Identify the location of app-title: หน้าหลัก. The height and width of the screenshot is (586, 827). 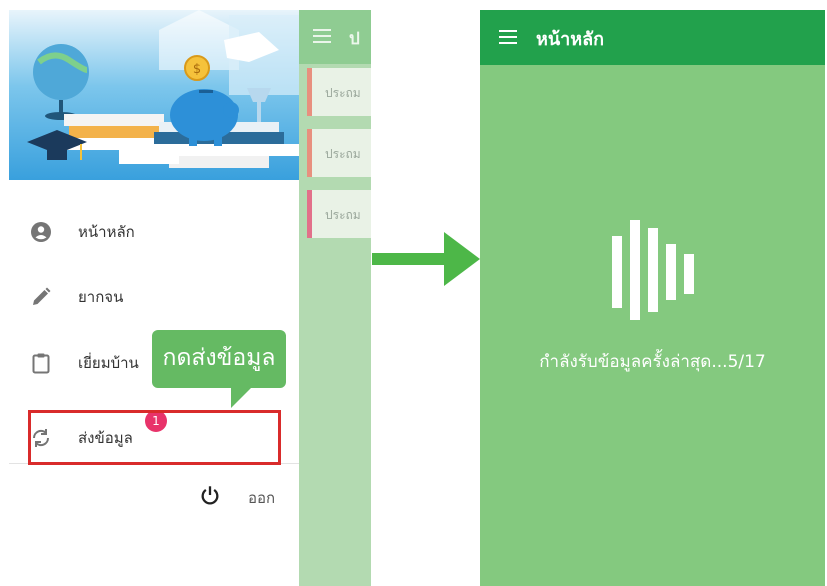
(570, 39).